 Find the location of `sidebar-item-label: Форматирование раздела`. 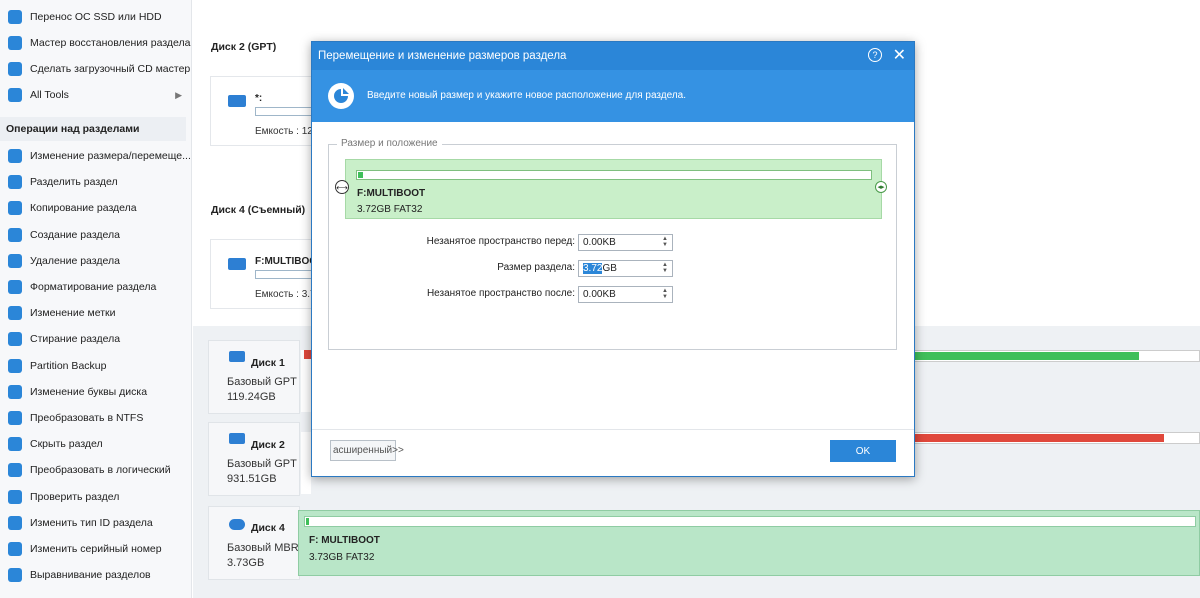

sidebar-item-label: Форматирование раздела is located at coordinates (93, 287).